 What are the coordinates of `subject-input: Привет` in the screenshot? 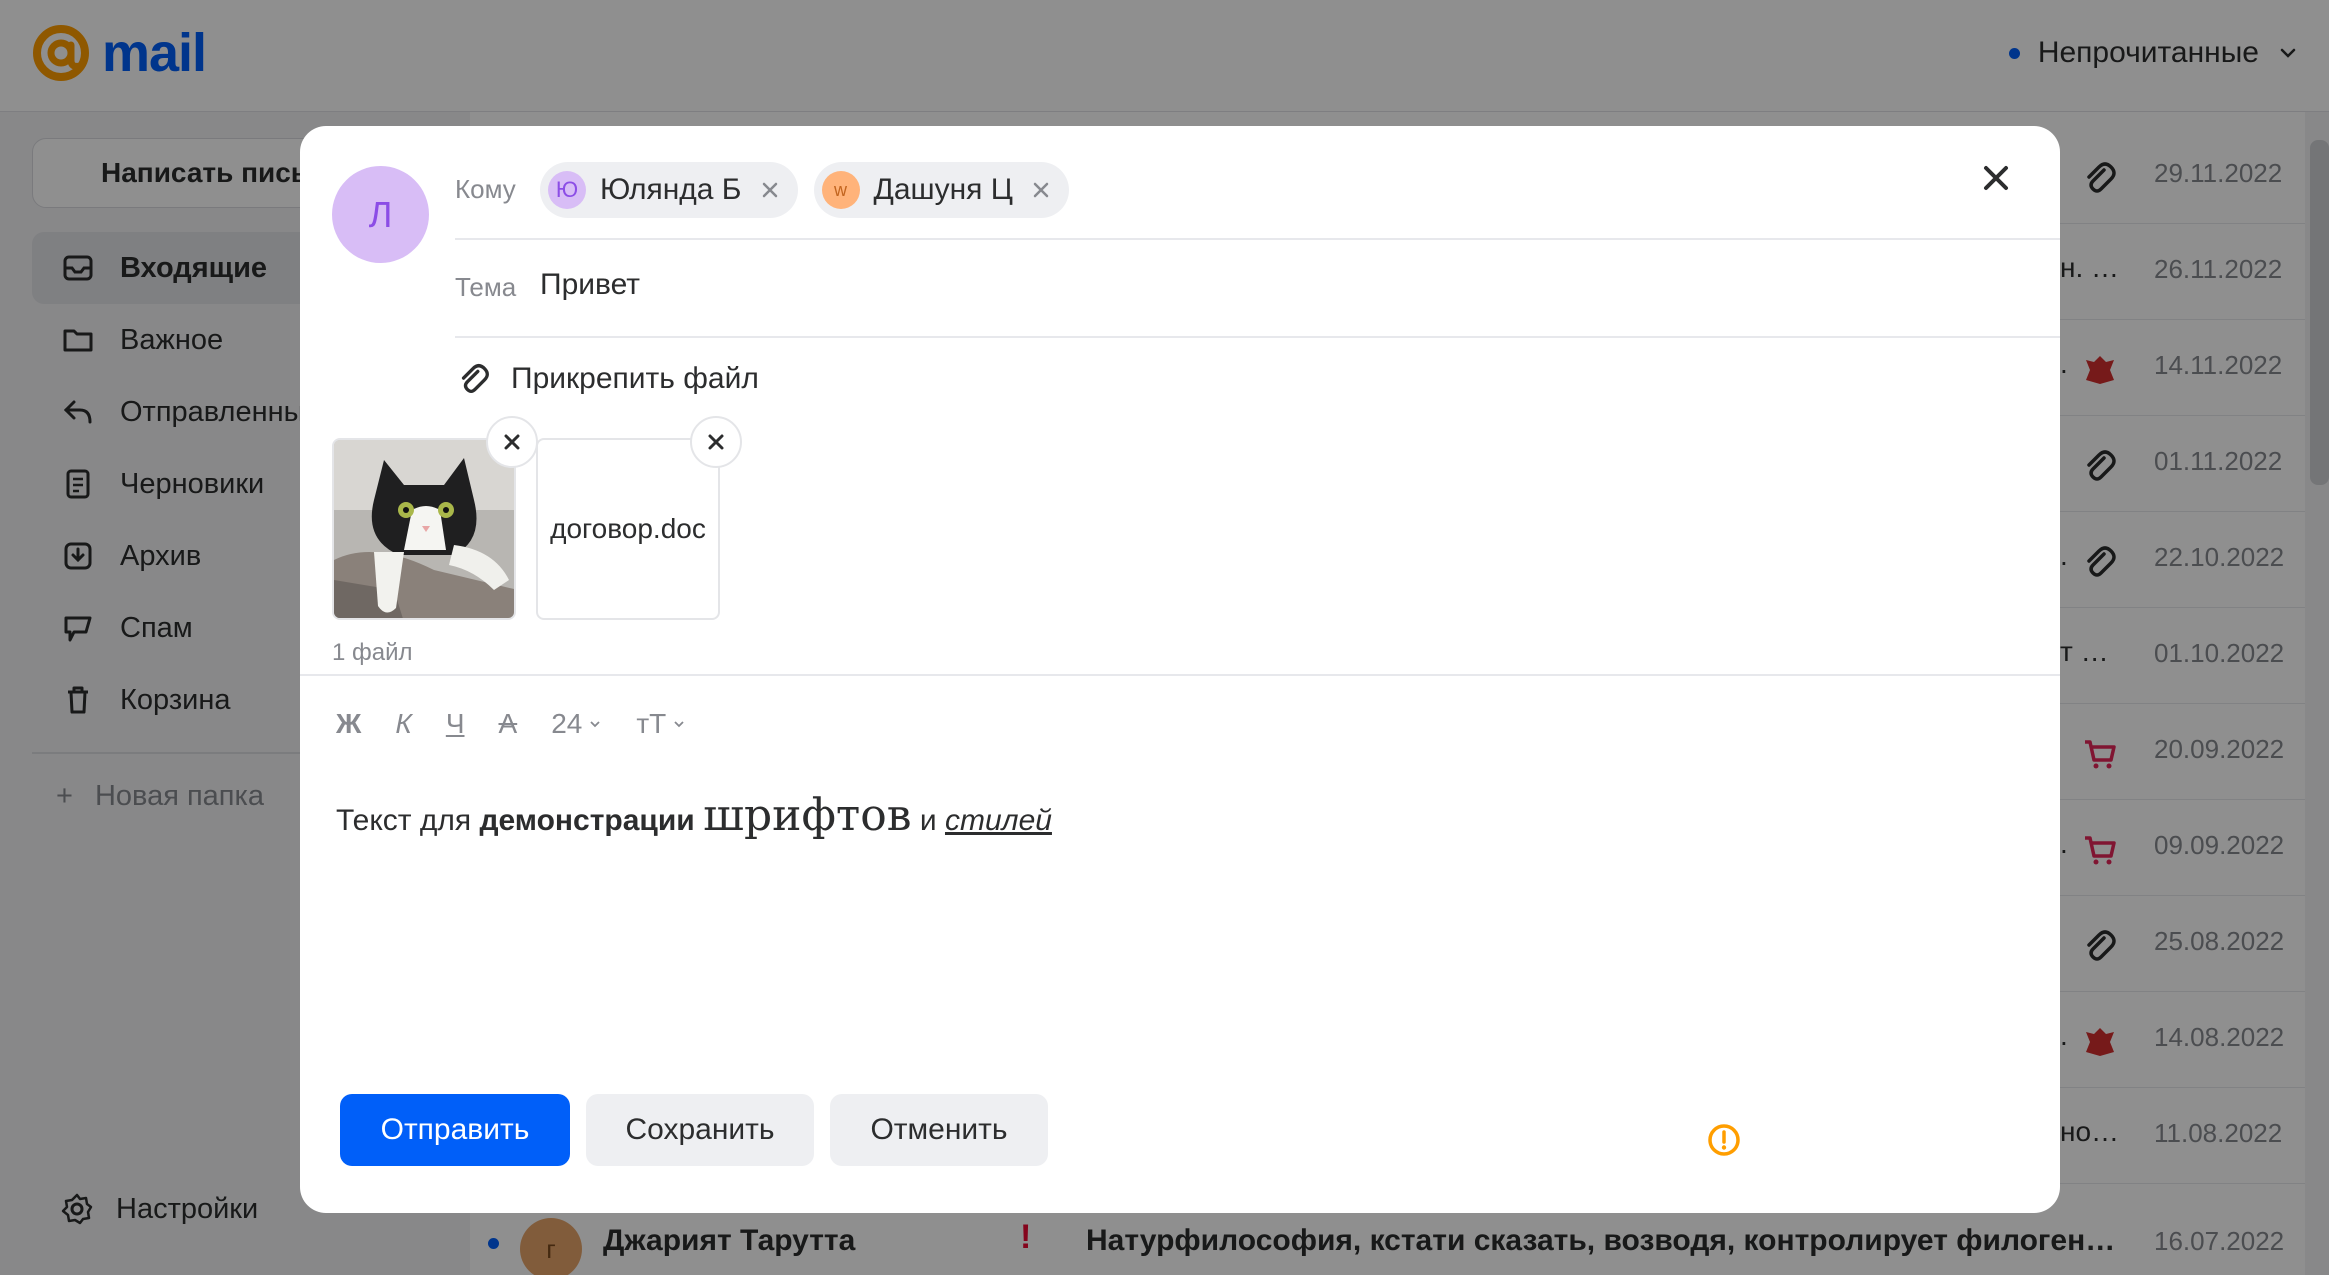 It's located at (590, 285).